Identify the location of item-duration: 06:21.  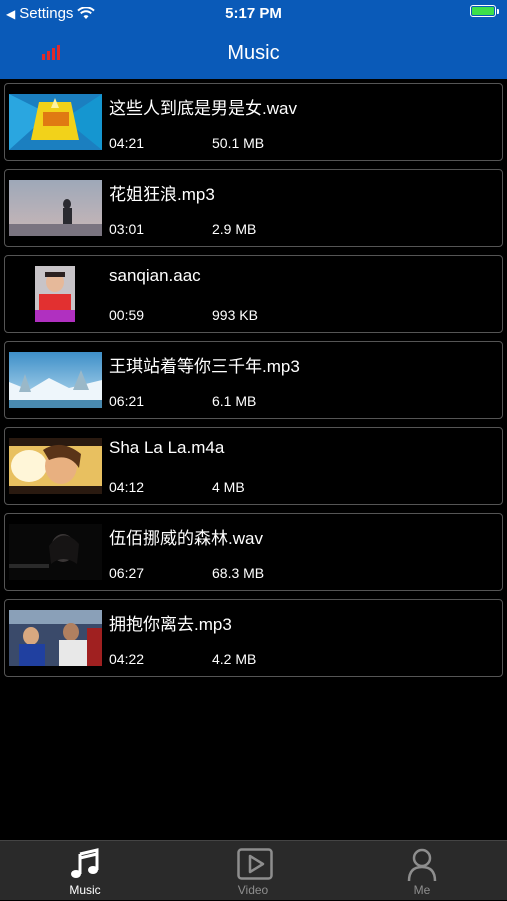
(127, 401).